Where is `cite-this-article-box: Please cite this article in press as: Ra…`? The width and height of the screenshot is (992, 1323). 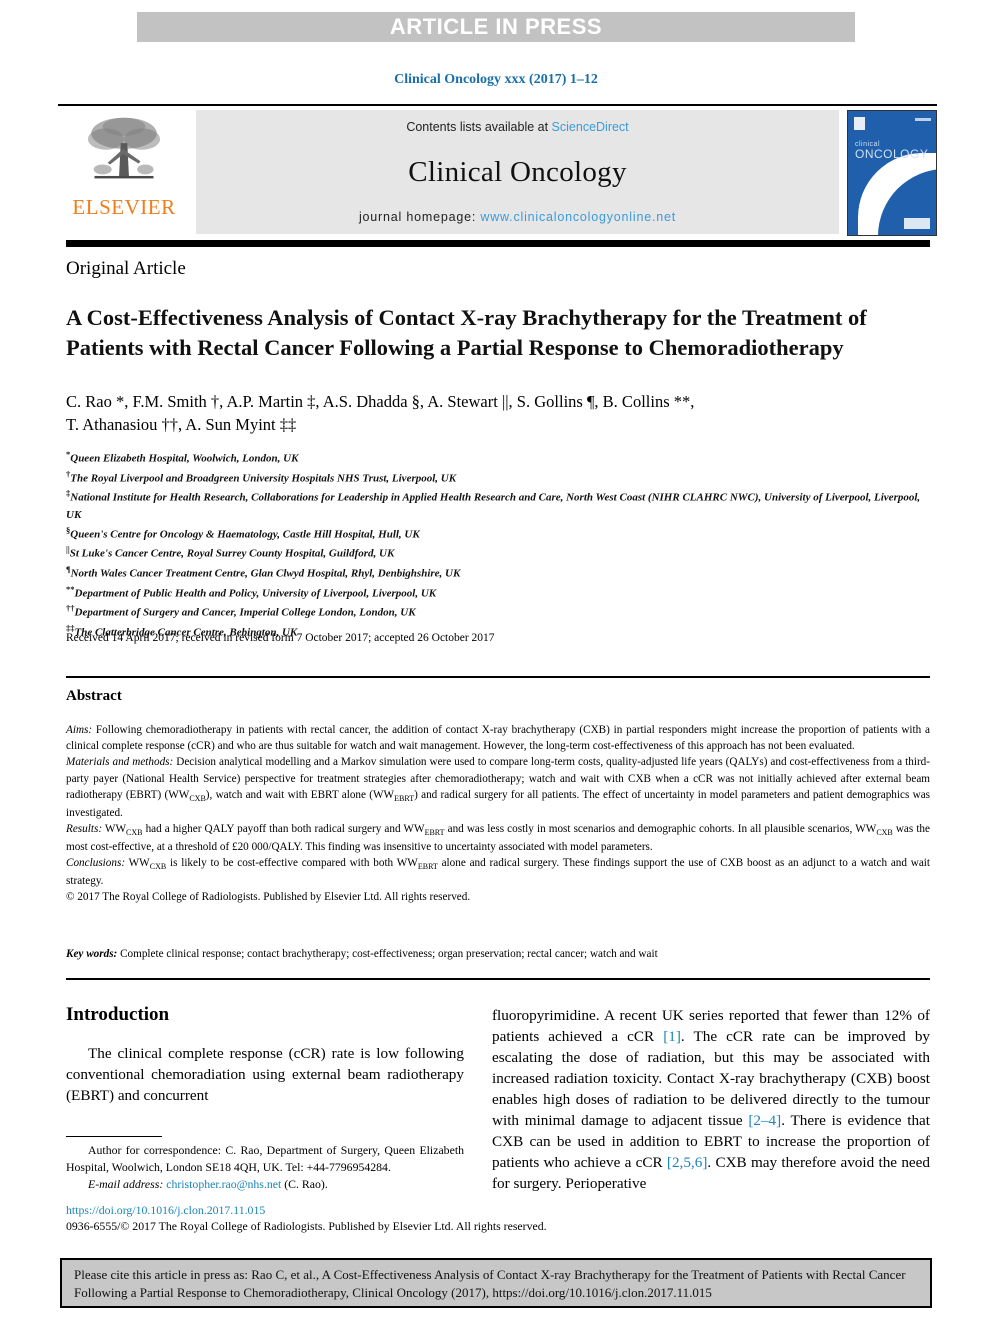
cite-this-article-box: Please cite this article in press as: Ra… is located at coordinates (496, 1283).